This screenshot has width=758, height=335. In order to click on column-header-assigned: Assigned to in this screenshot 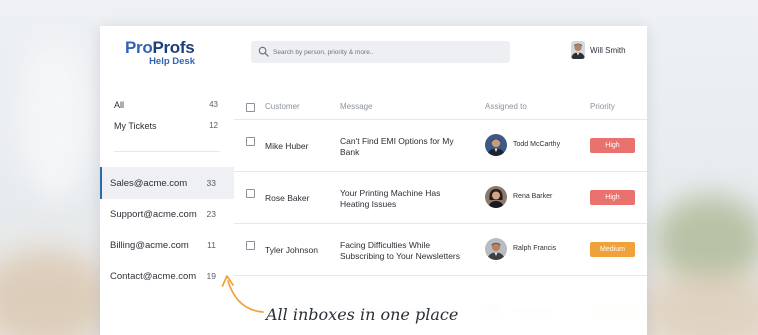, I will do `click(506, 106)`.